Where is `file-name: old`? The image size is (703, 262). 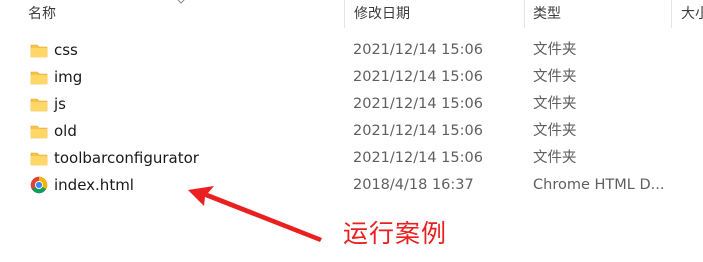
file-name: old is located at coordinates (65, 131).